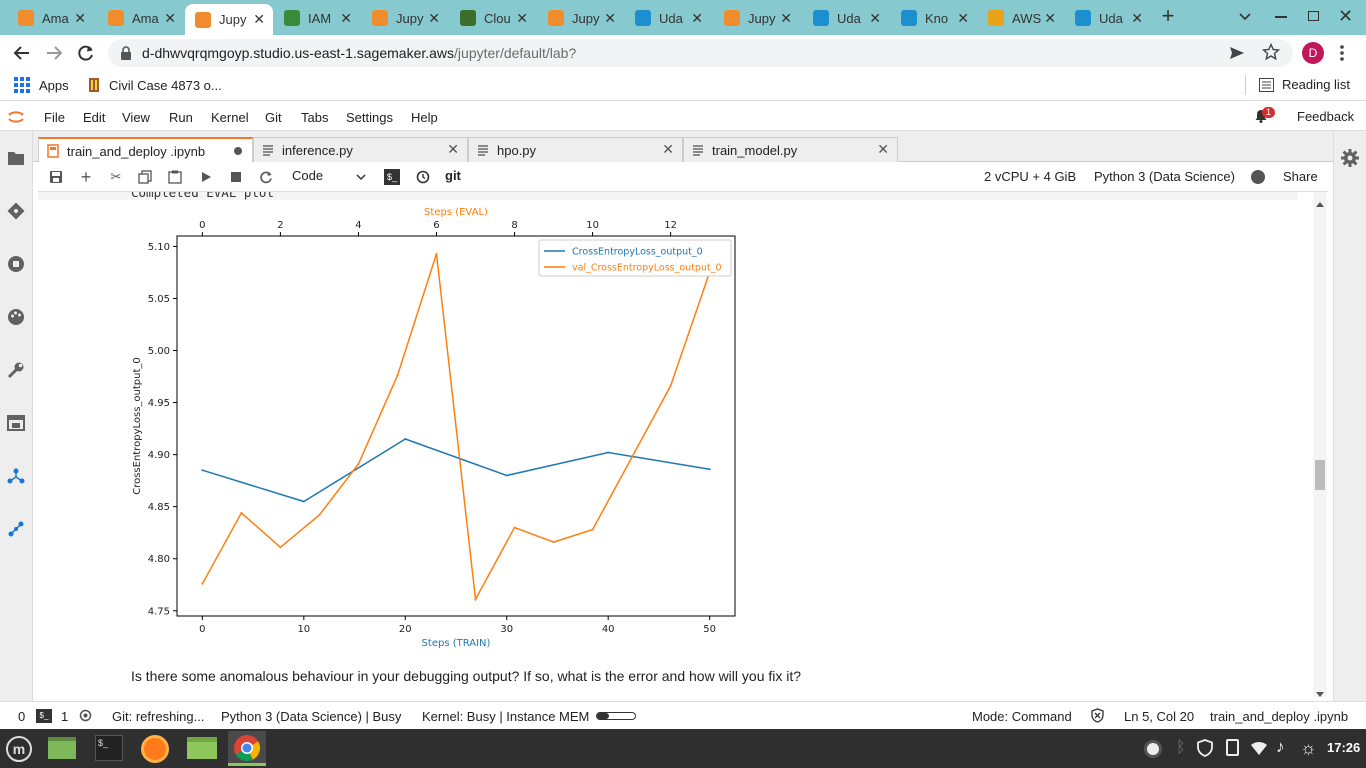  I want to click on bookmark-apps: Apps, so click(41, 85).